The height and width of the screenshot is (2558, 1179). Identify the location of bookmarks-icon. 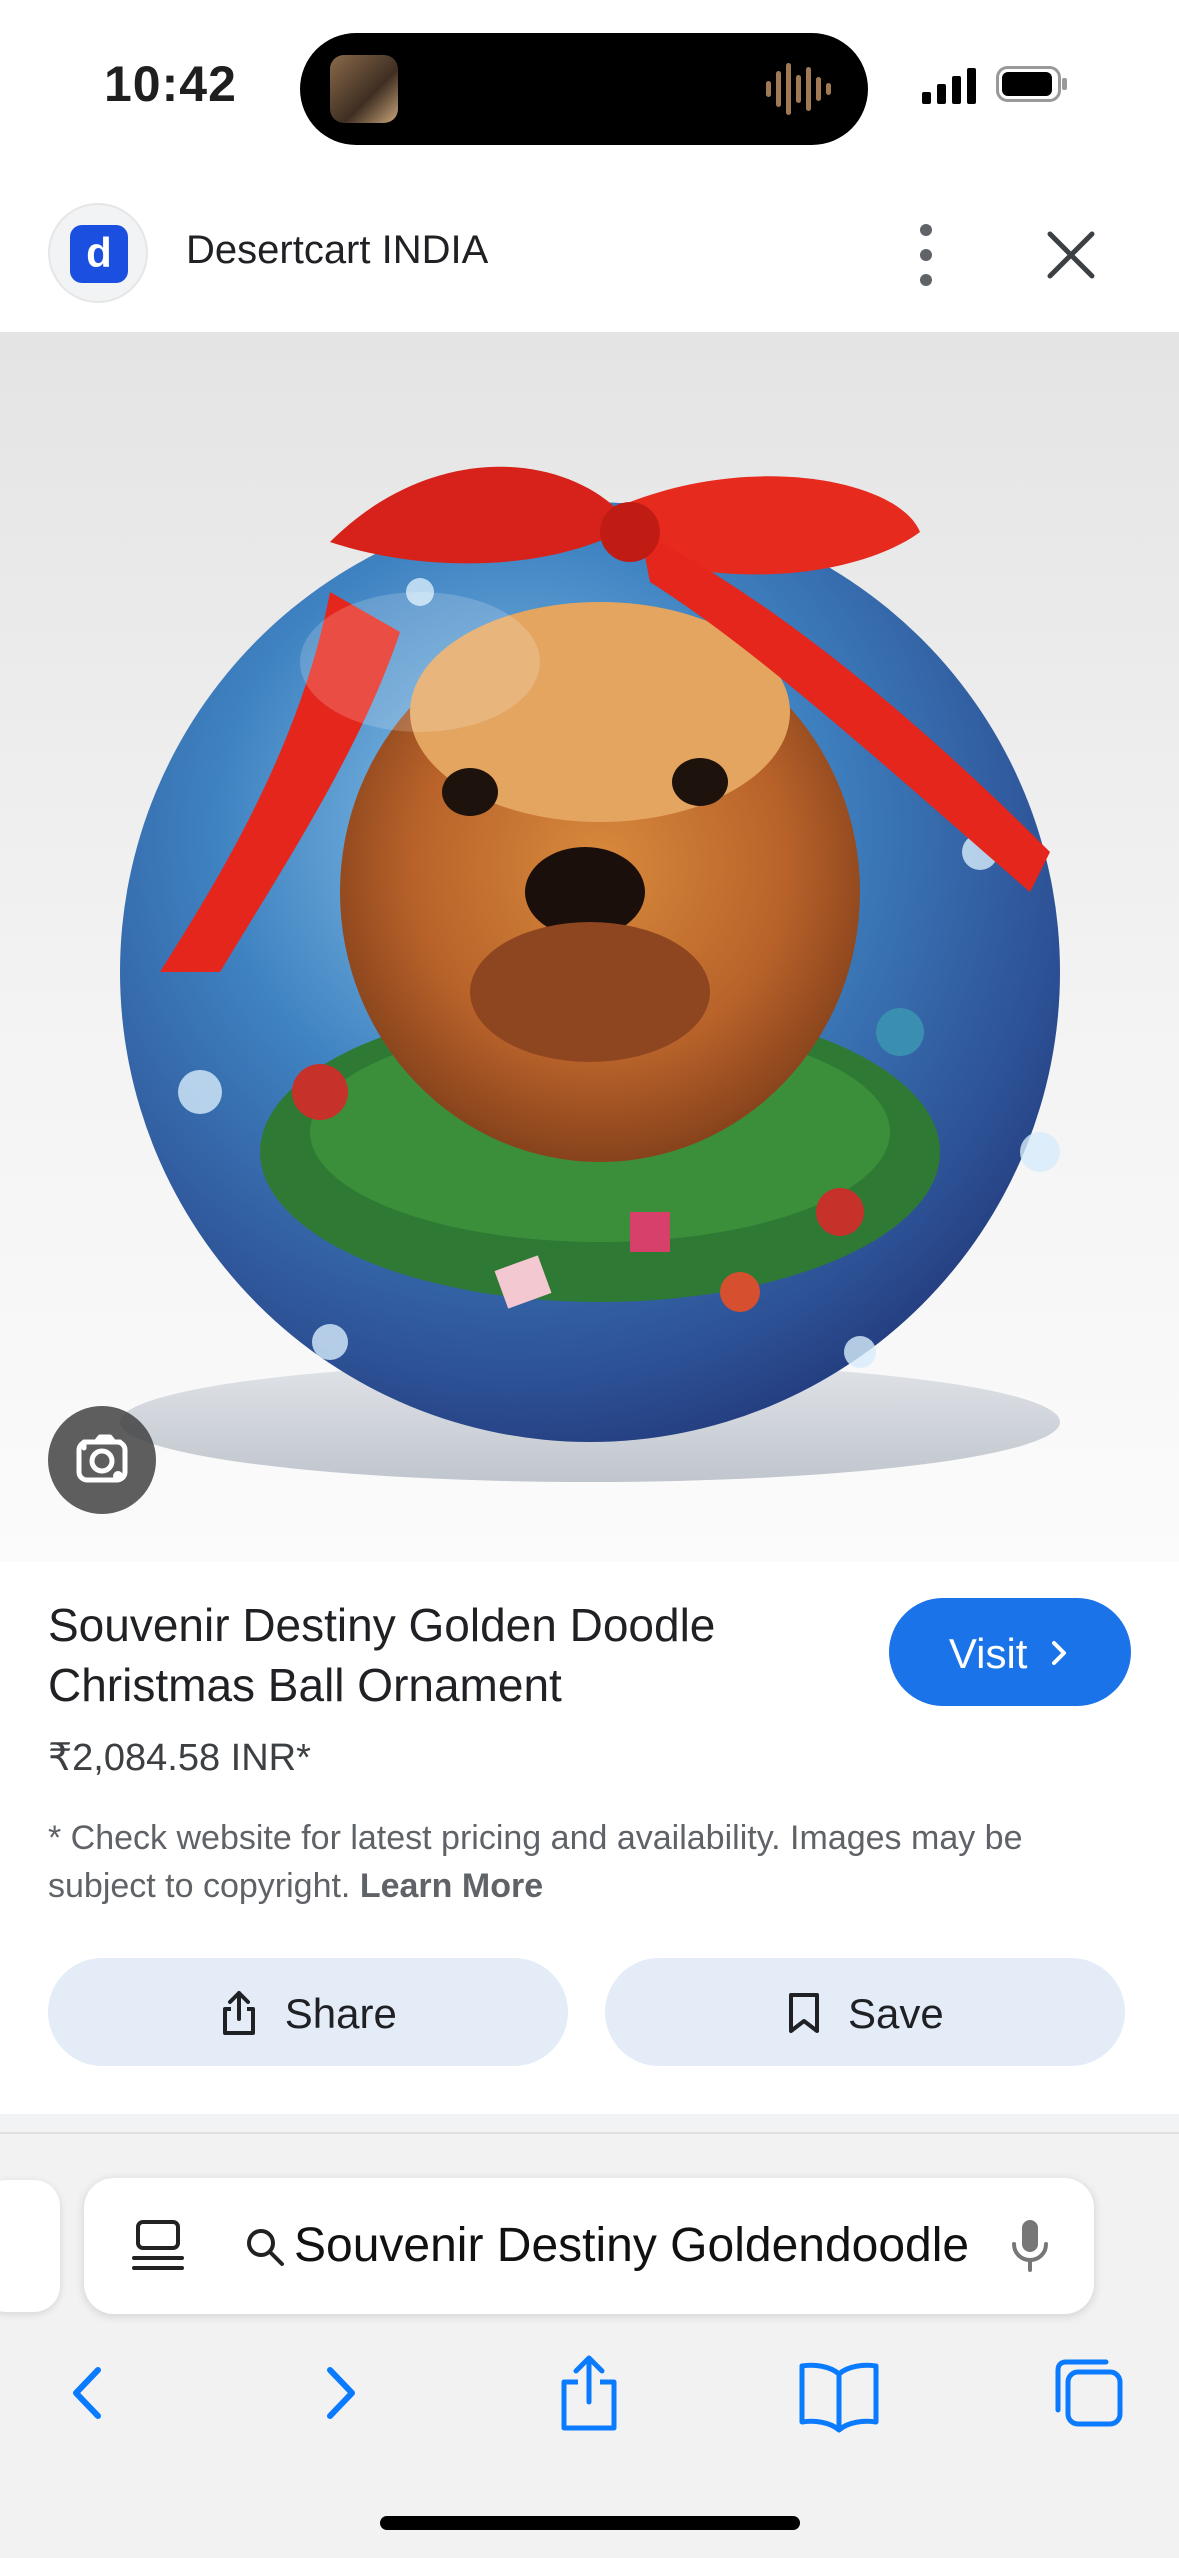
(839, 2393).